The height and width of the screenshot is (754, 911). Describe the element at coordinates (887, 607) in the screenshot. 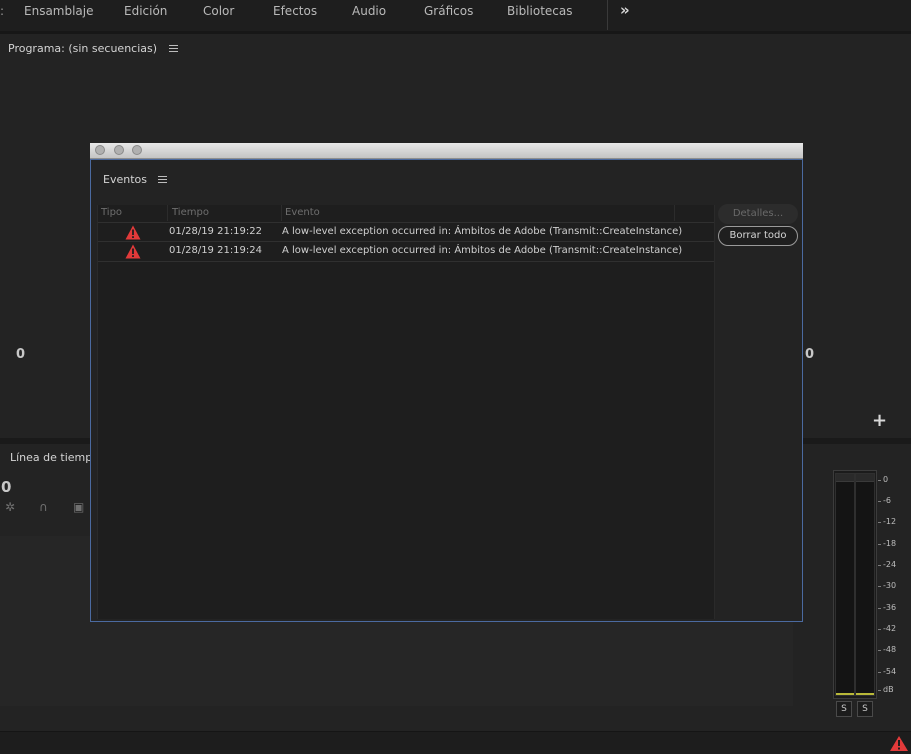

I see `scale-label: -36` at that location.